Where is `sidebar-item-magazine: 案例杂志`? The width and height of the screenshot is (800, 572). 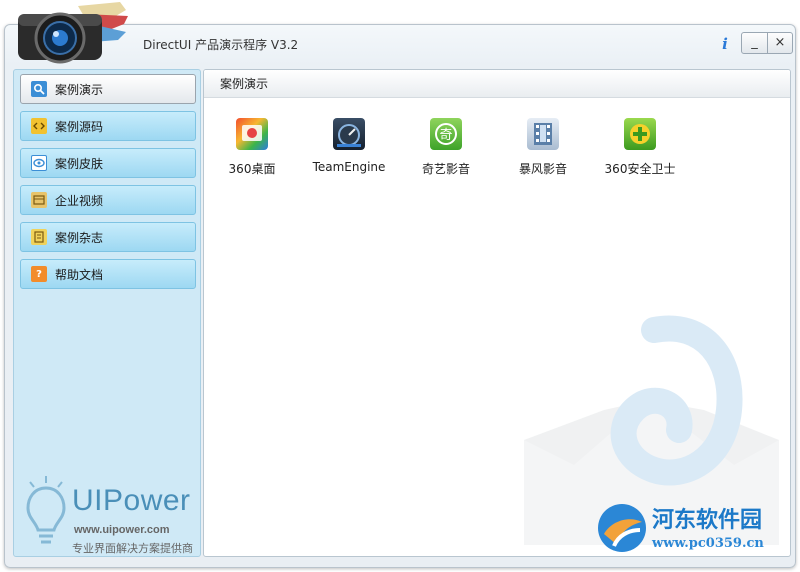 sidebar-item-magazine: 案例杂志 is located at coordinates (108, 237).